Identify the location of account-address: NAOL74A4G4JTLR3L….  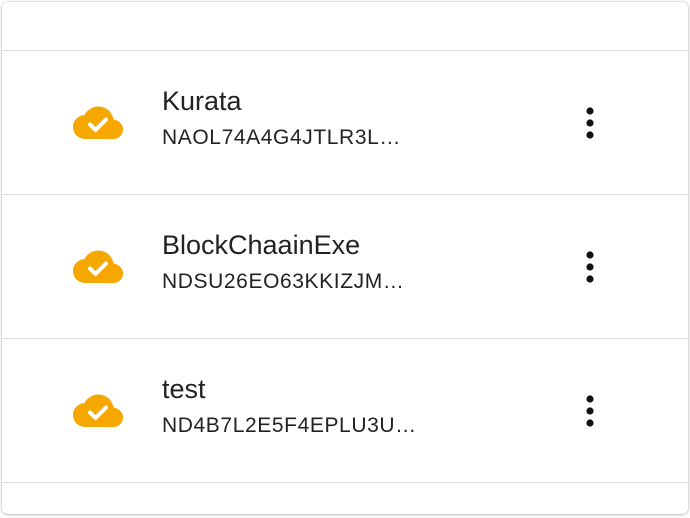
(281, 137).